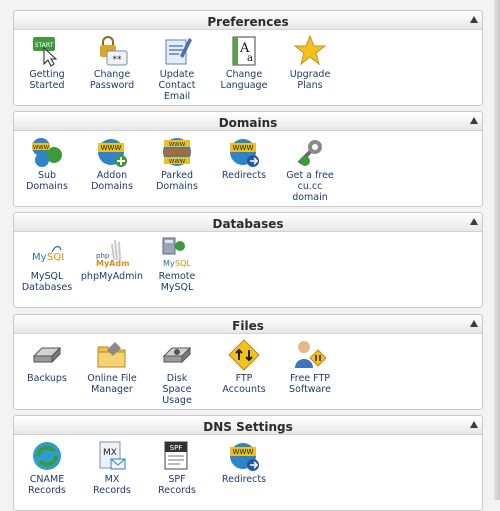 The image size is (500, 511). I want to click on ftp-software-icon, so click(310, 355).